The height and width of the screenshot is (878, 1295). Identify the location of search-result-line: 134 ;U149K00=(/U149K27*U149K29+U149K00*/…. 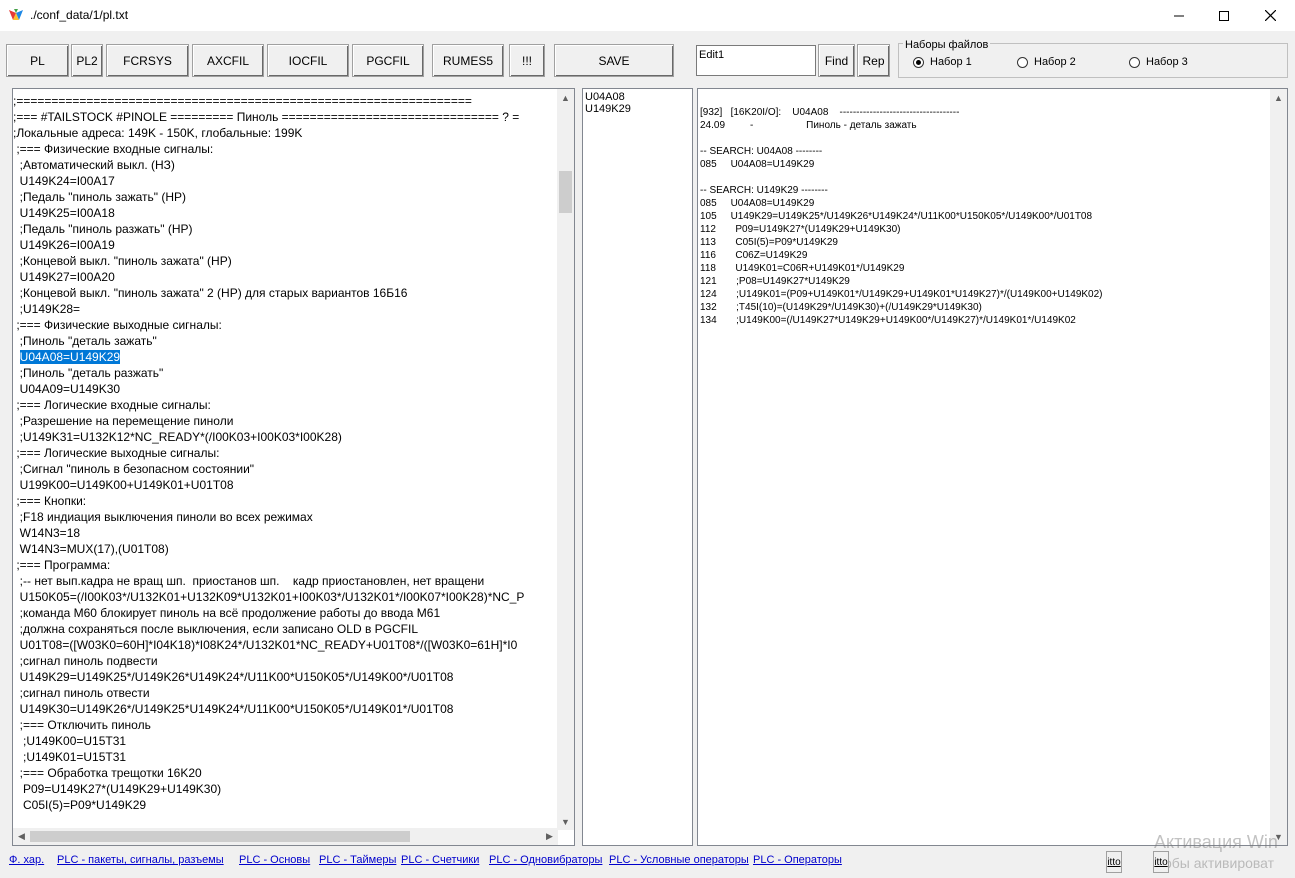
(985, 320).